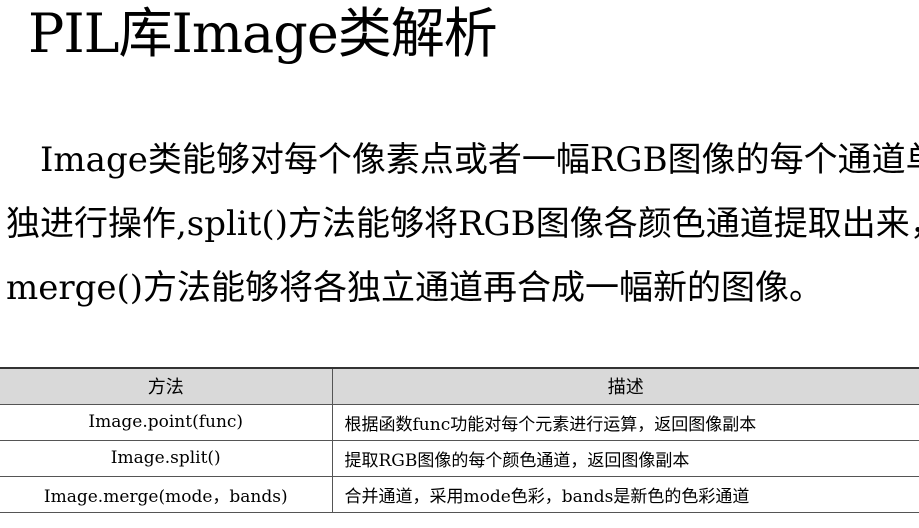 The image size is (919, 528). Describe the element at coordinates (166, 386) in the screenshot. I see `column-header-method: 方法` at that location.